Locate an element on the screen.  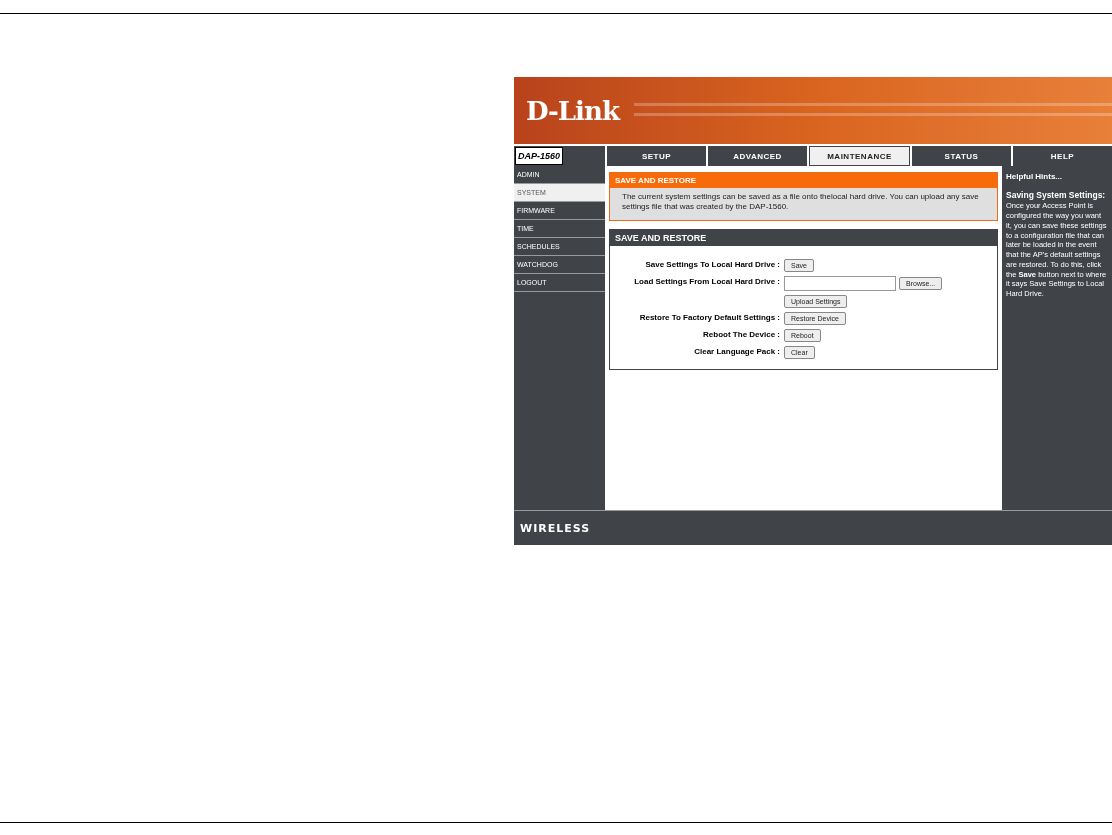
field-label: Reboot The Device : is located at coordinates (741, 334).